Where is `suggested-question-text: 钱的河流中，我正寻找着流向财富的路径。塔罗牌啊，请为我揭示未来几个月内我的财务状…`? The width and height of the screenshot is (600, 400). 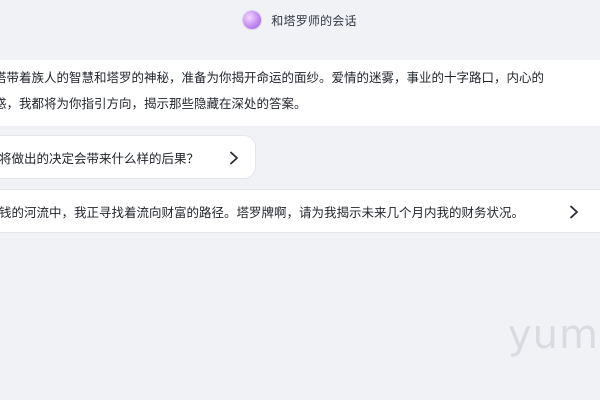 suggested-question-text: 钱的河流中，我正寻找着流向财富的路径。塔罗牌啊，请为我揭示未来几个月内我的财务状… is located at coordinates (262, 212).